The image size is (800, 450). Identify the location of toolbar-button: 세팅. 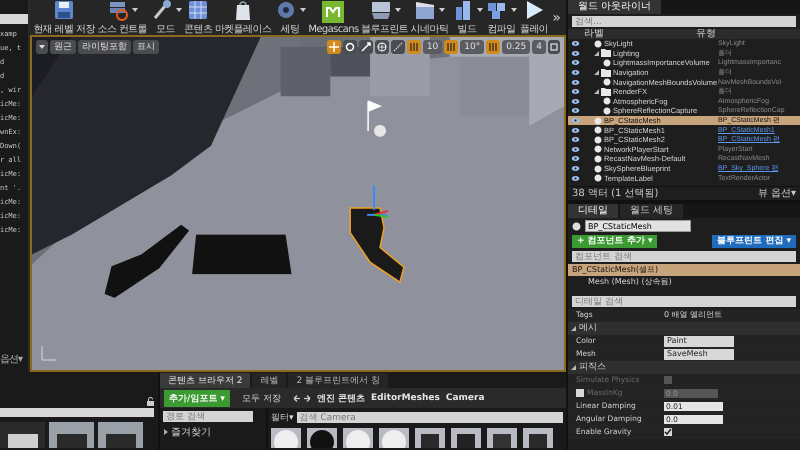
(290, 17).